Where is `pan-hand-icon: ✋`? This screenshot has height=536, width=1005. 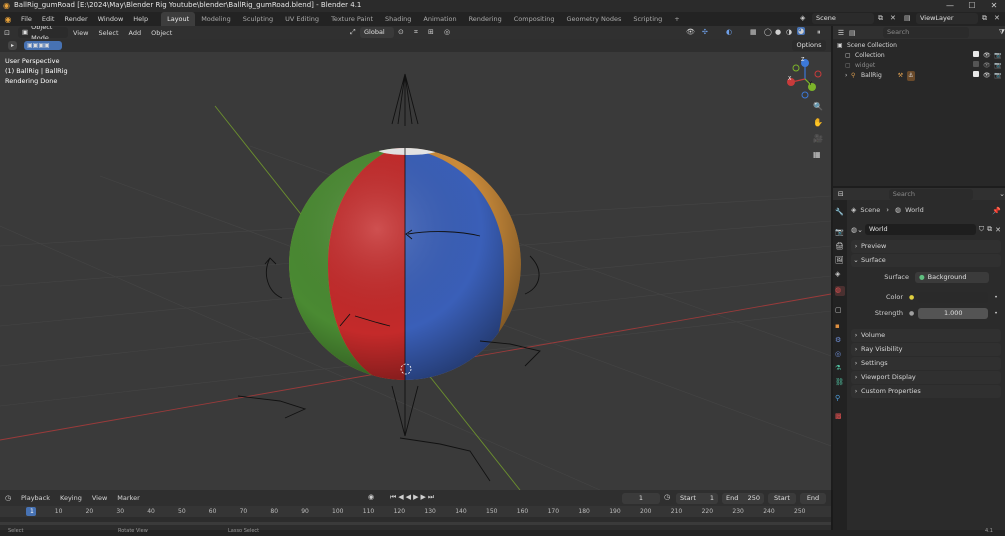
pan-hand-icon: ✋ is located at coordinates (818, 122).